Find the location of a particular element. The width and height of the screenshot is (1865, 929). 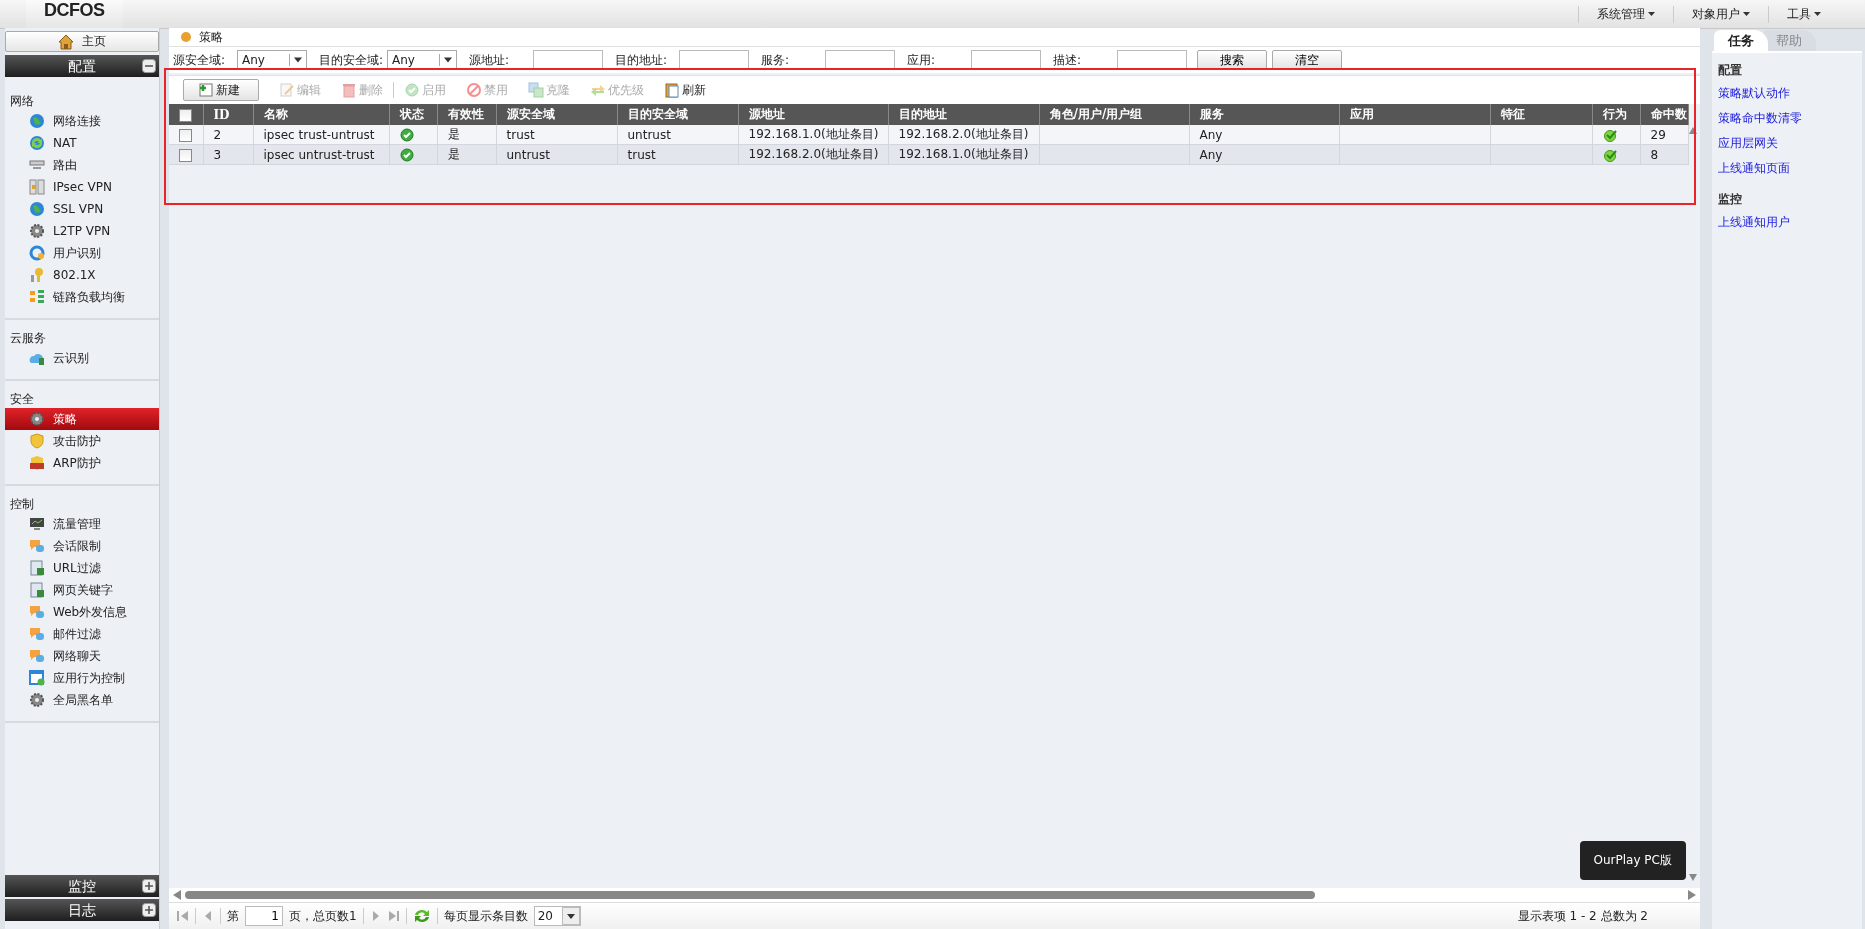

field-label: 源地址: is located at coordinates (490, 60).